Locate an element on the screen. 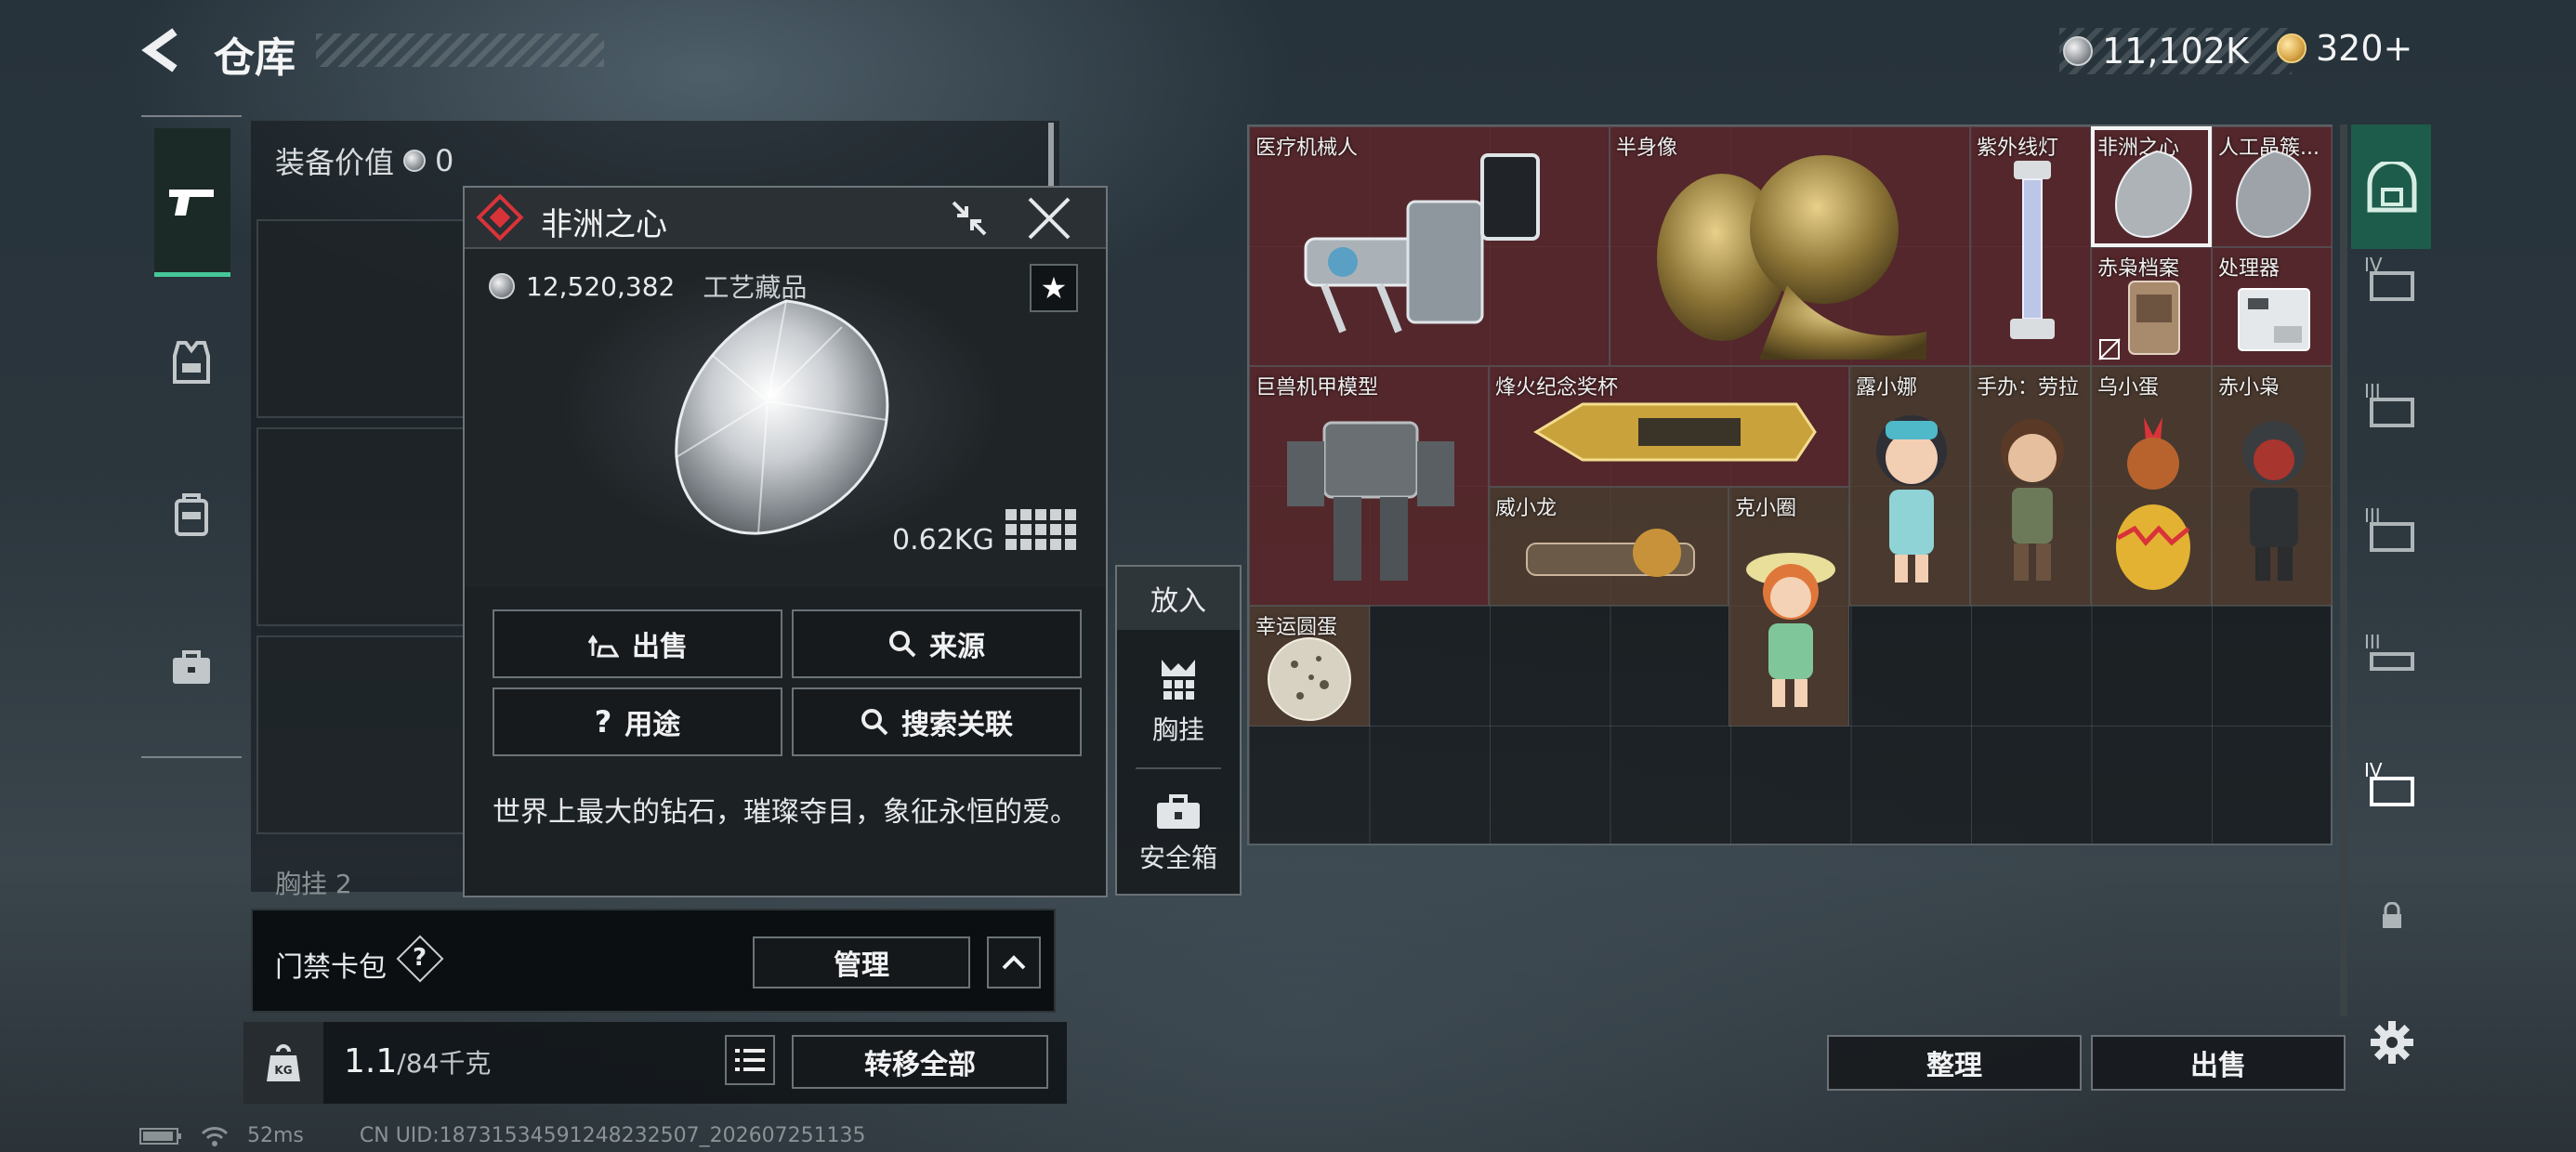 The height and width of the screenshot is (1152, 2576). usage-button: ? 用途 is located at coordinates (637, 721).